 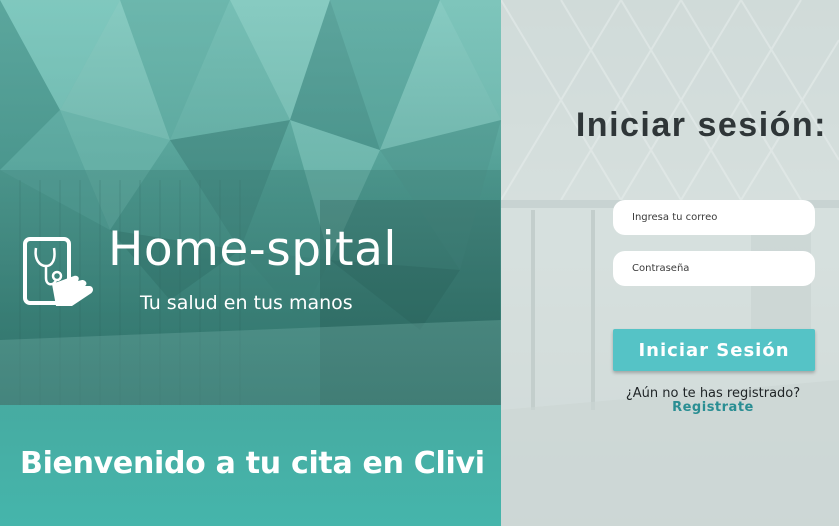 I want to click on login-title: Iniciar sesión:, so click(x=701, y=125).